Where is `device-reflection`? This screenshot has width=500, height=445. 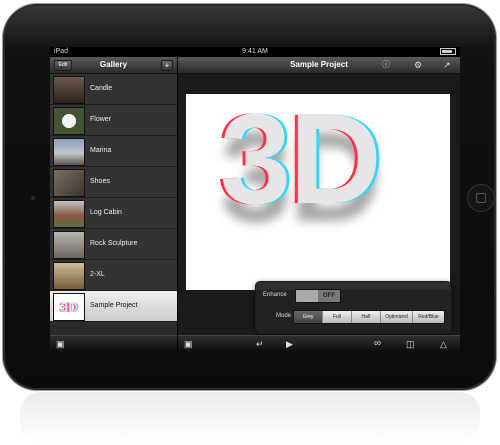 device-reflection is located at coordinates (250, 417).